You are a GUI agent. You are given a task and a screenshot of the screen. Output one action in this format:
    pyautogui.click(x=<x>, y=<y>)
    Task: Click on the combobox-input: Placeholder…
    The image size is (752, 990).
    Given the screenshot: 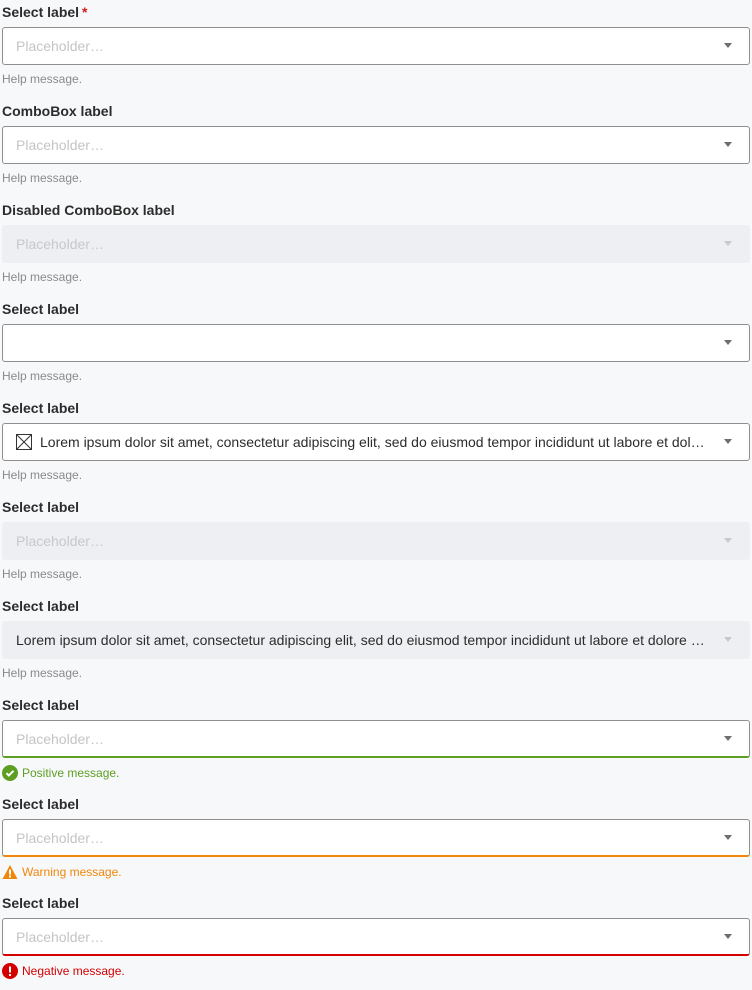 What is the action you would take?
    pyautogui.click(x=376, y=145)
    